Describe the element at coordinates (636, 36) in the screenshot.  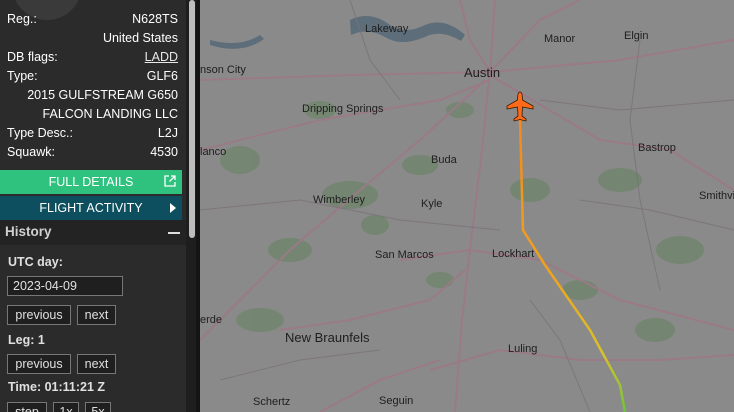
I see `label-elgin: Elgin` at that location.